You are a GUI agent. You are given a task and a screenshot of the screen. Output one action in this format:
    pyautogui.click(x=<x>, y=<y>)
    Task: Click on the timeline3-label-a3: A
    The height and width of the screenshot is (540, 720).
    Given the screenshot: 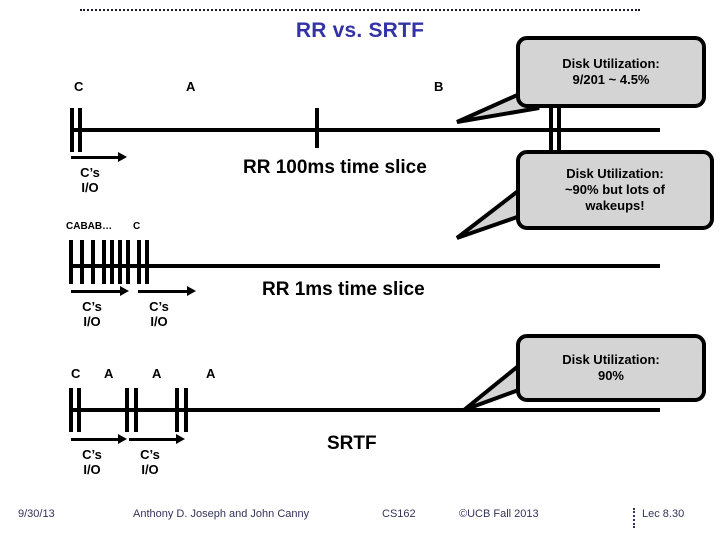 What is the action you would take?
    pyautogui.click(x=211, y=373)
    